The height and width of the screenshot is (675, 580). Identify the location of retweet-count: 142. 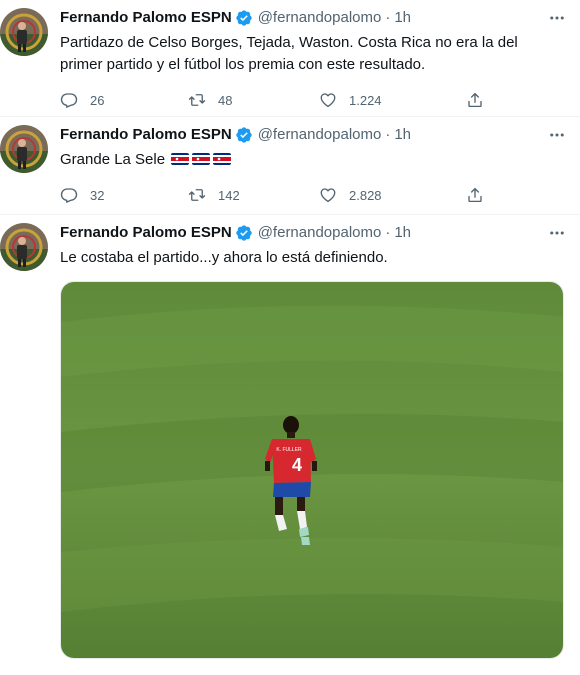
(229, 195).